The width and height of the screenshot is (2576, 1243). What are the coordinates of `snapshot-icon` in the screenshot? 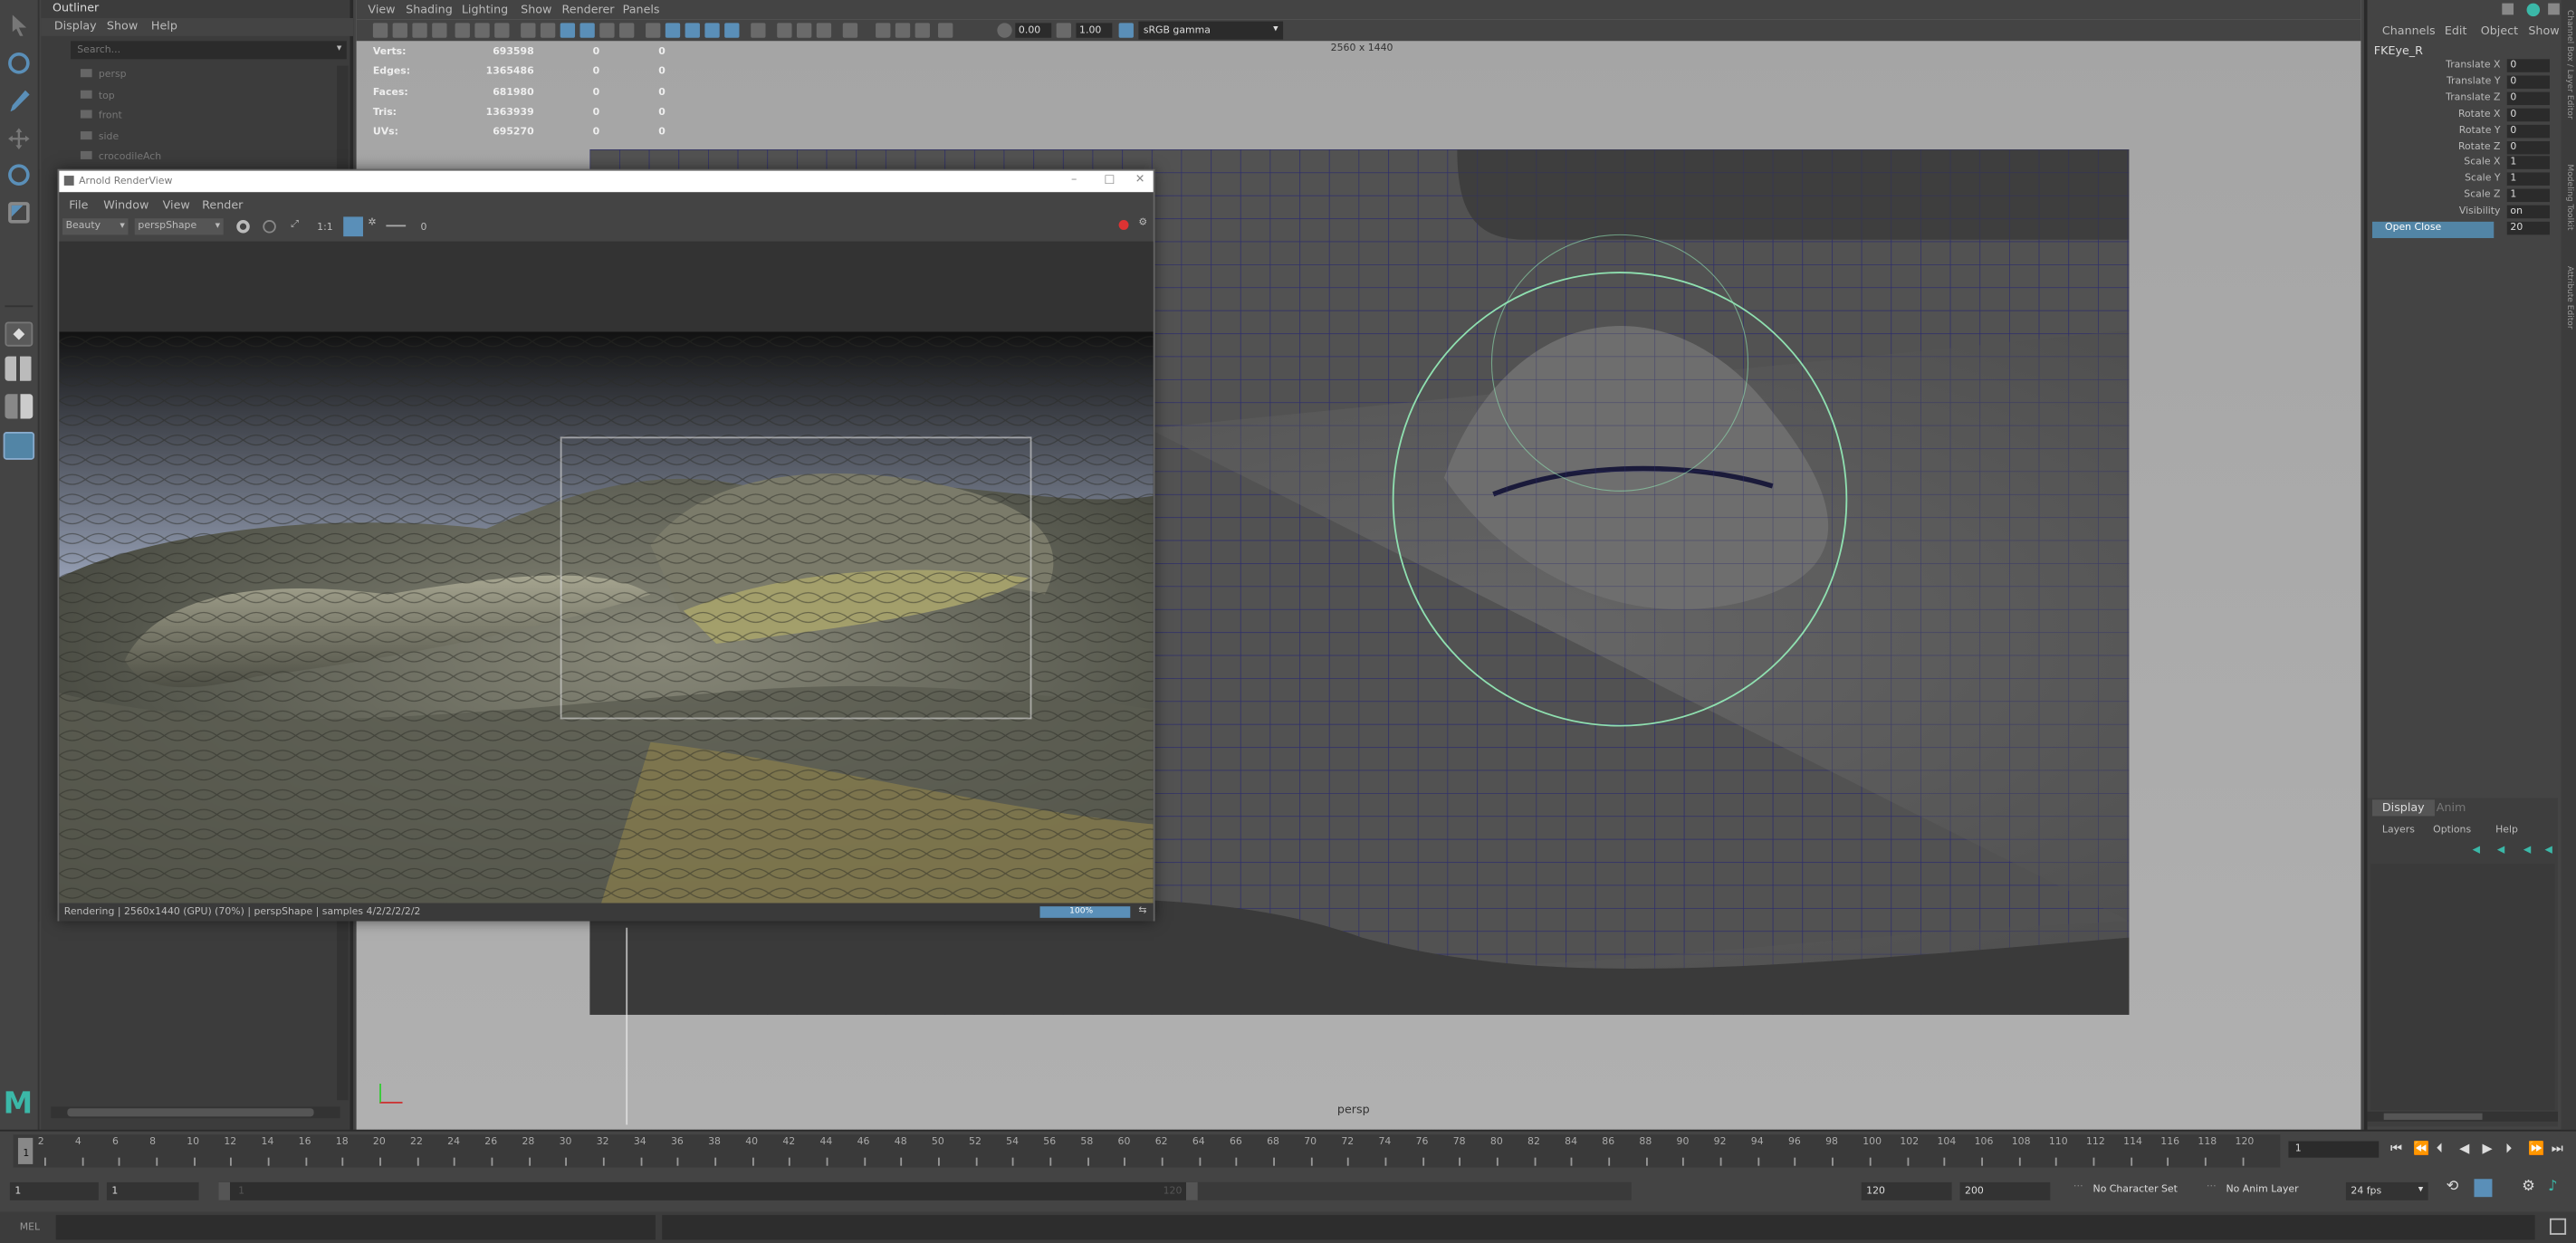 It's located at (850, 30).